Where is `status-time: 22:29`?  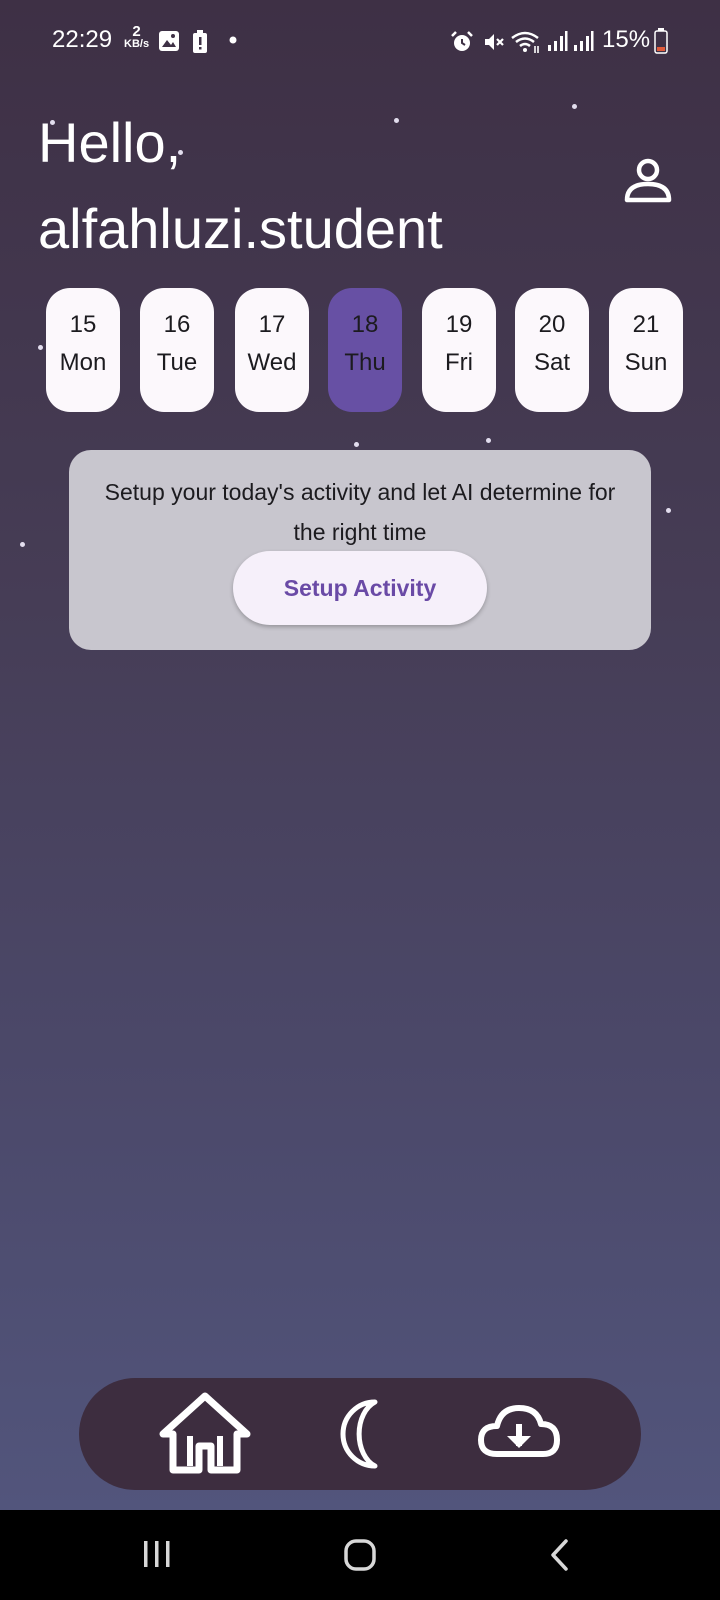 status-time: 22:29 is located at coordinates (82, 39).